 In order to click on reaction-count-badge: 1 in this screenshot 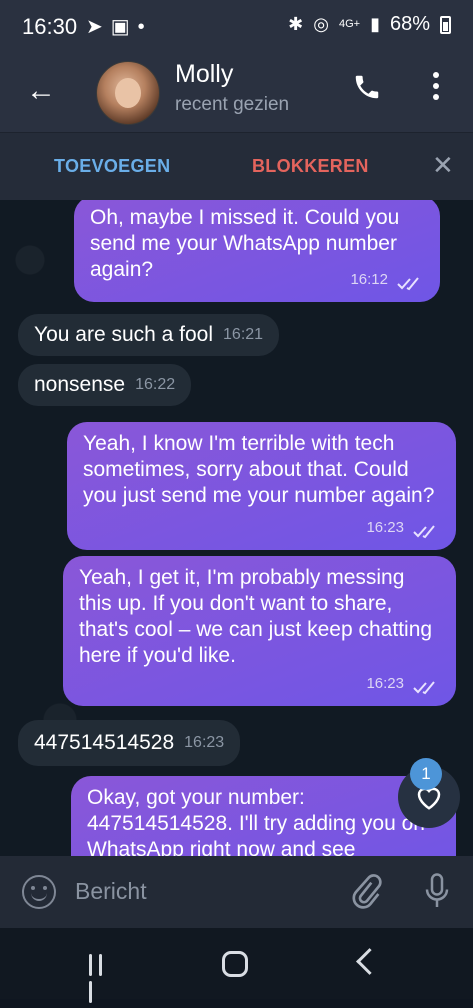, I will do `click(426, 774)`.